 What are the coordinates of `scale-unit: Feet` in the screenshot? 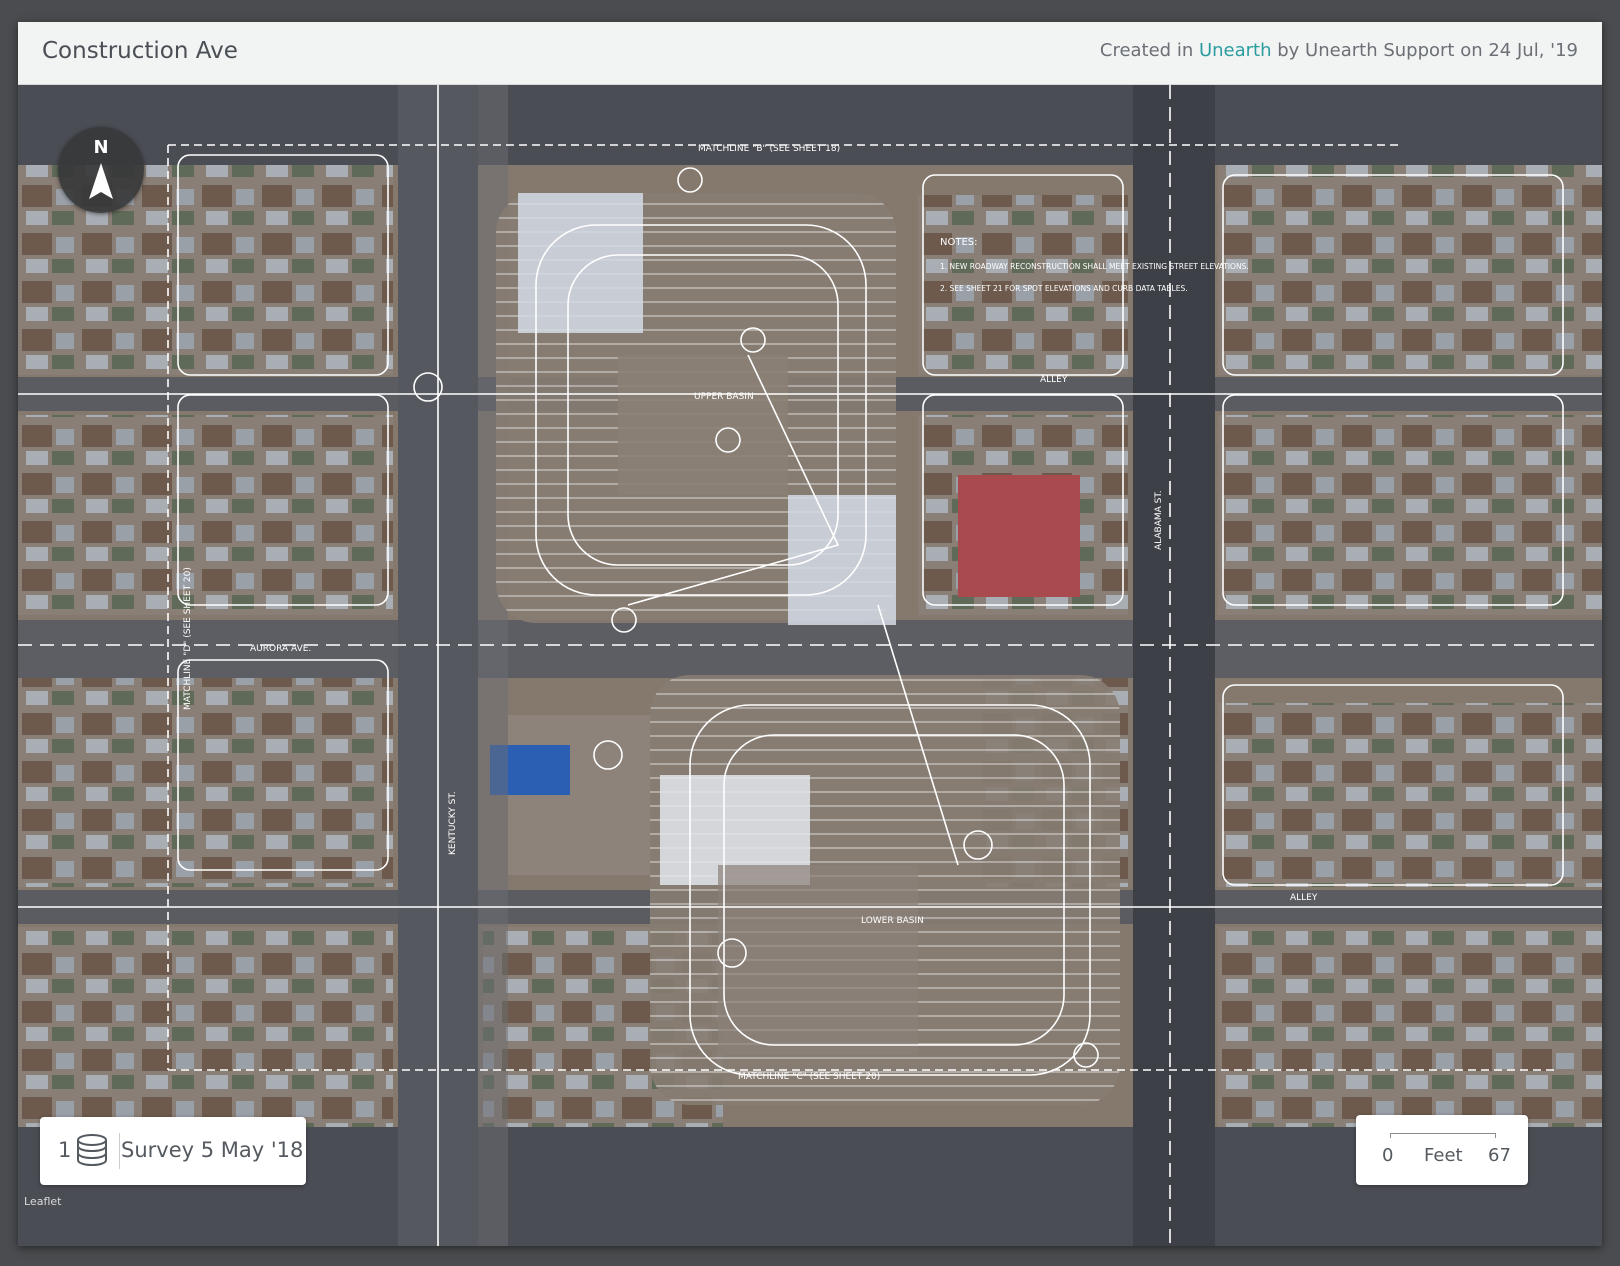 It's located at (1443, 1155).